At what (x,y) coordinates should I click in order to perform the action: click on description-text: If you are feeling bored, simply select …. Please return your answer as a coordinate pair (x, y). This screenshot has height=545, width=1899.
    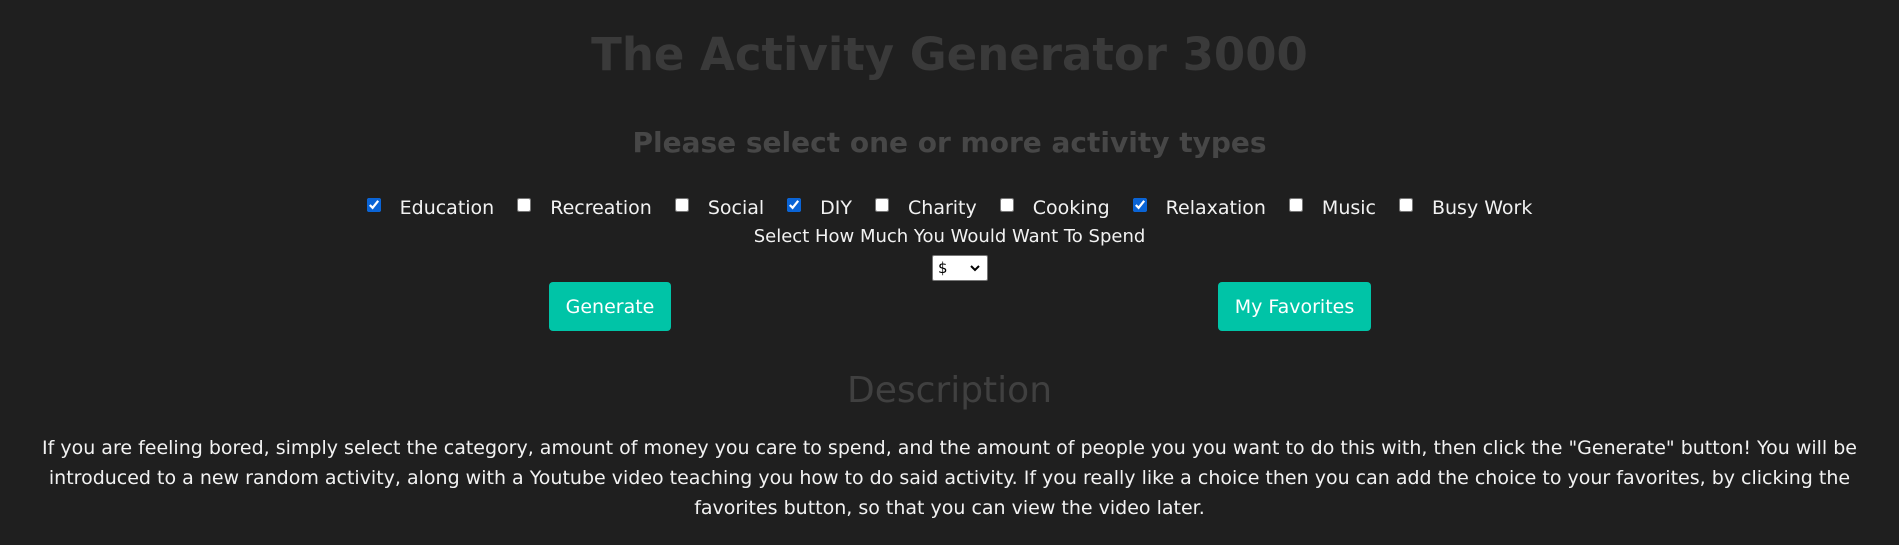
    Looking at the image, I should click on (949, 478).